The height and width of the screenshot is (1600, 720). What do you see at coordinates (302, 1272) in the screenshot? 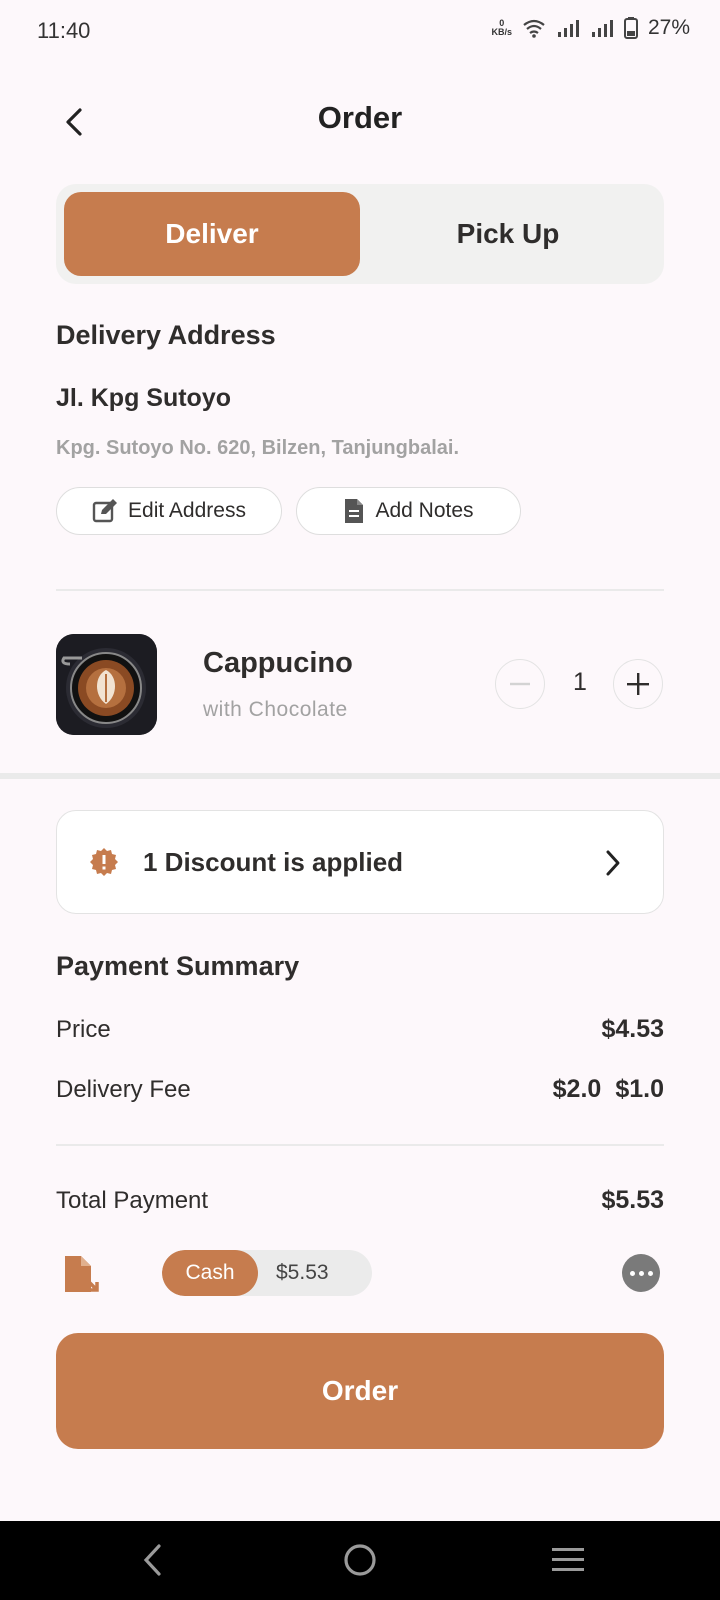
I see `payment-amount: $5.53` at bounding box center [302, 1272].